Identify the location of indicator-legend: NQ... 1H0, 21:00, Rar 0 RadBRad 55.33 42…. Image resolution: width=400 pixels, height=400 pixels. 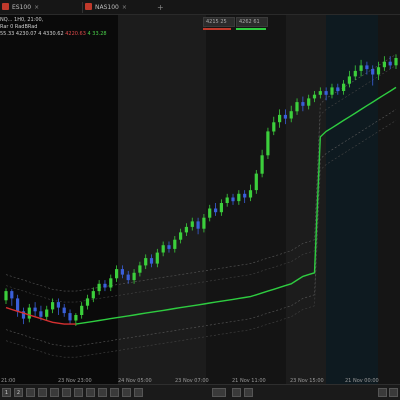
(53, 27).